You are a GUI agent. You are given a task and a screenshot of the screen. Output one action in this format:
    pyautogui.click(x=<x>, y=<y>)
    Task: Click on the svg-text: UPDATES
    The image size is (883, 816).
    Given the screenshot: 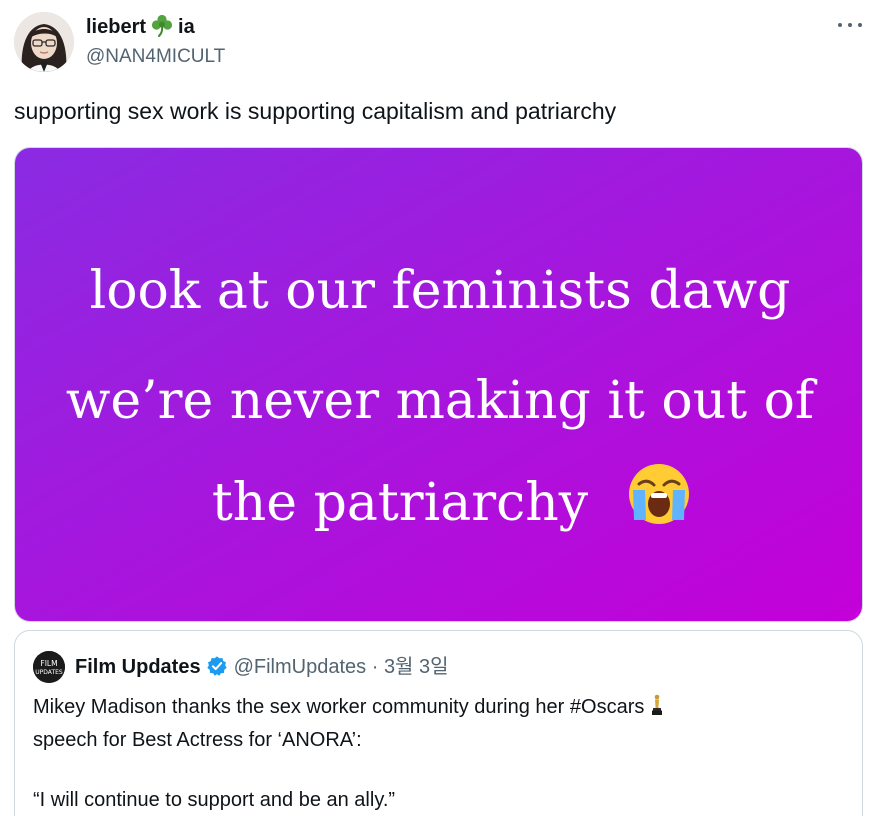 What is the action you would take?
    pyautogui.click(x=49, y=672)
    